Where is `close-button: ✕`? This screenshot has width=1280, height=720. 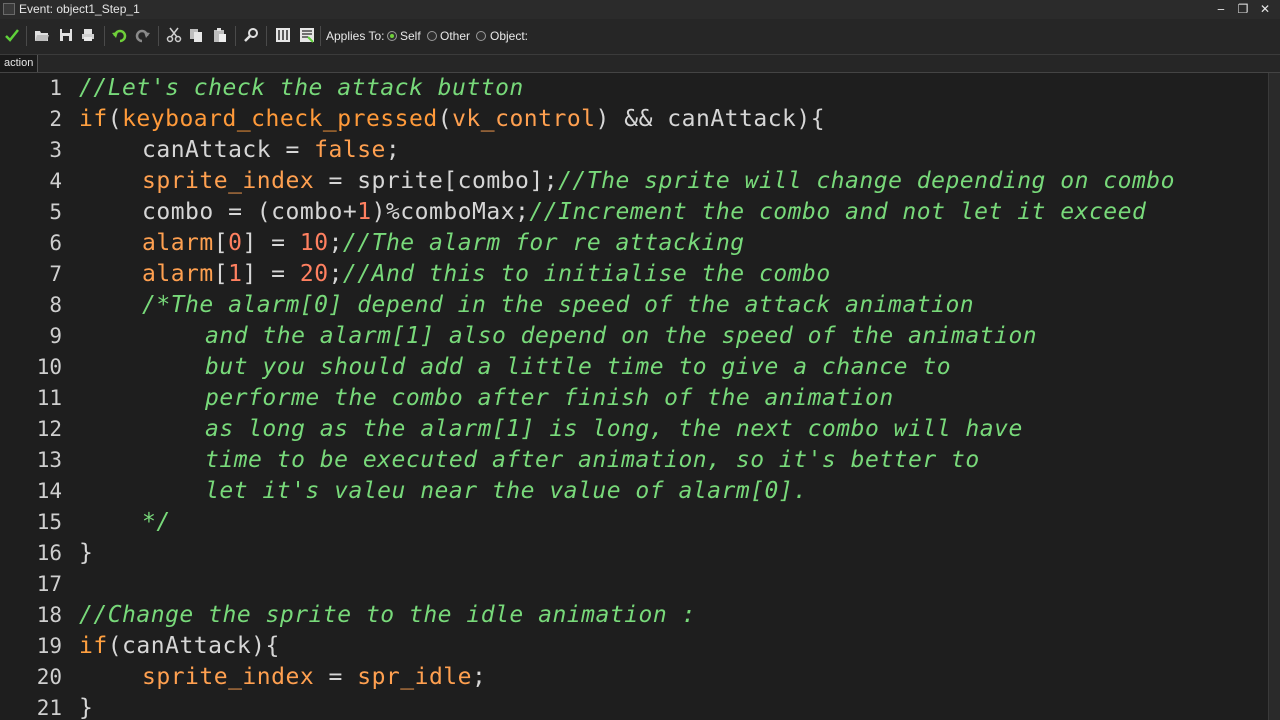 close-button: ✕ is located at coordinates (1265, 9).